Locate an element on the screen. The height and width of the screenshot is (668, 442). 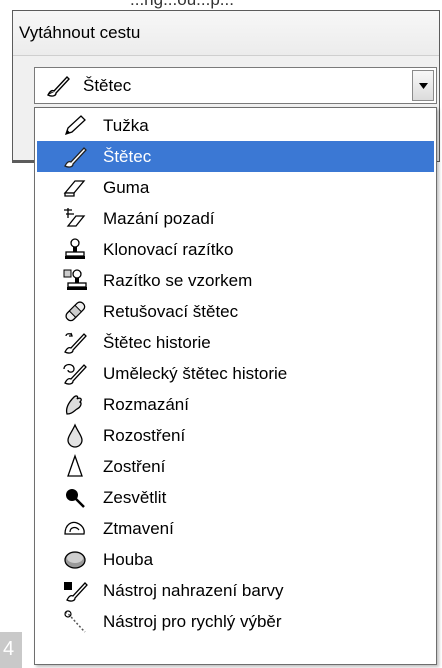
dropdown-item-rozostreni: Rozostření is located at coordinates (235, 435).